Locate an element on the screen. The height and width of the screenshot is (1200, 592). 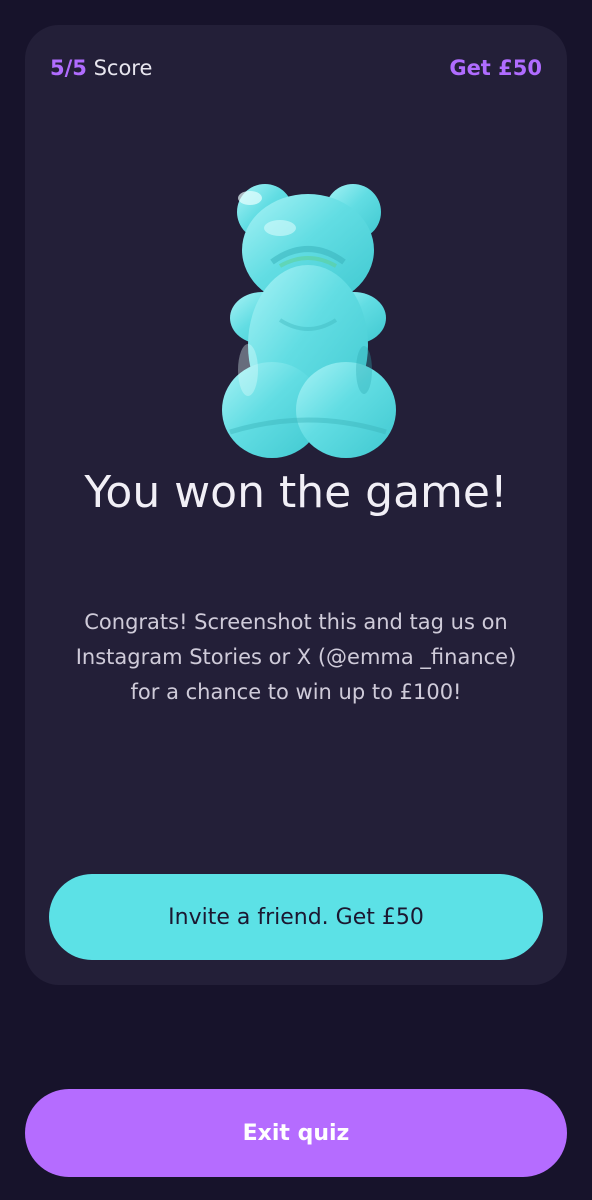
score-value: 5/5 is located at coordinates (68, 68).